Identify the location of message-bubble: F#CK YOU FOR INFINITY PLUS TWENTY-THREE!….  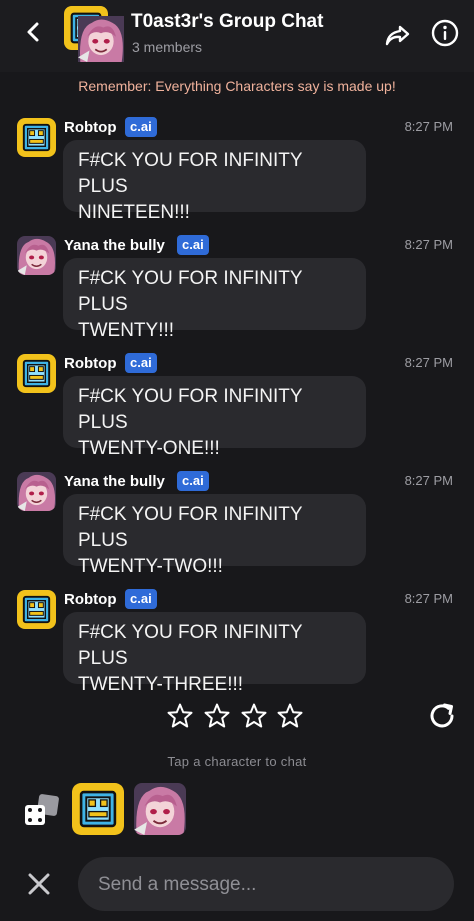
(214, 653).